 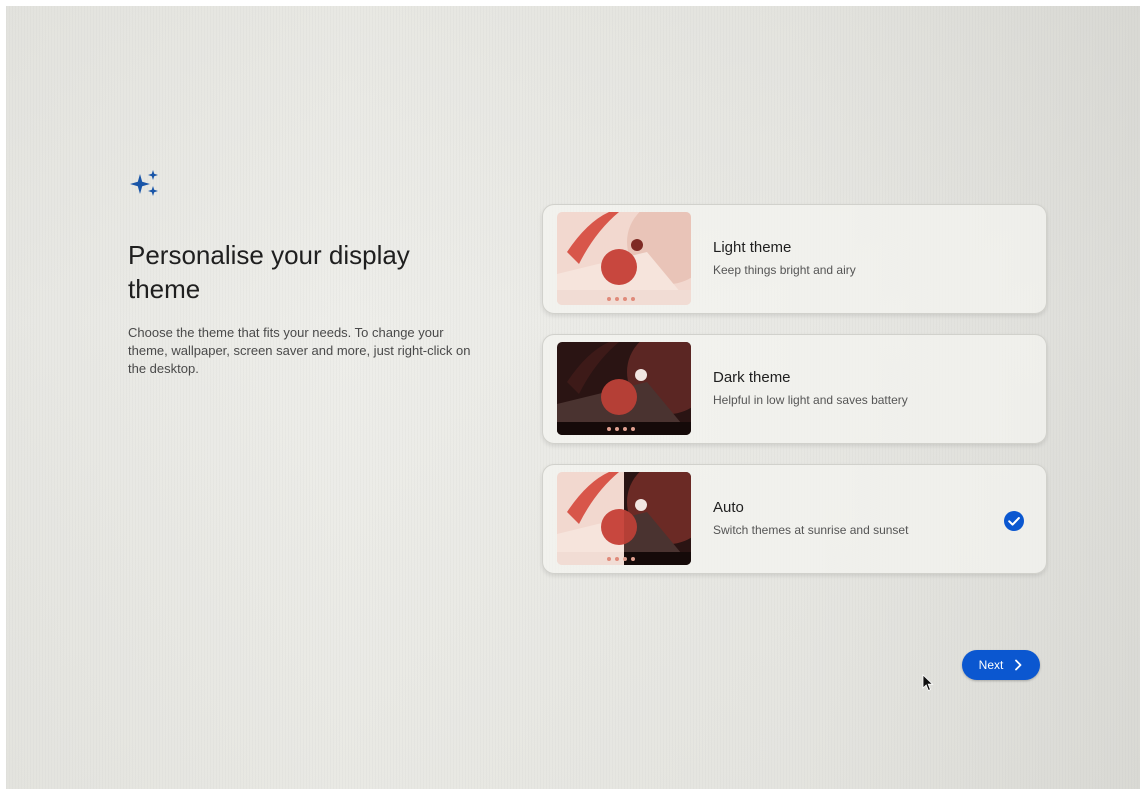 What do you see at coordinates (144, 183) in the screenshot?
I see `sparkle-icon` at bounding box center [144, 183].